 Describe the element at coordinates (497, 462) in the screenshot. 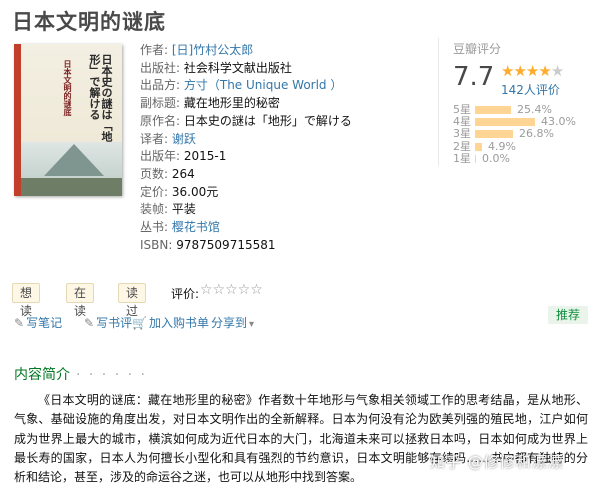

I see `watermark: 知乎 @修修和漂漂` at that location.